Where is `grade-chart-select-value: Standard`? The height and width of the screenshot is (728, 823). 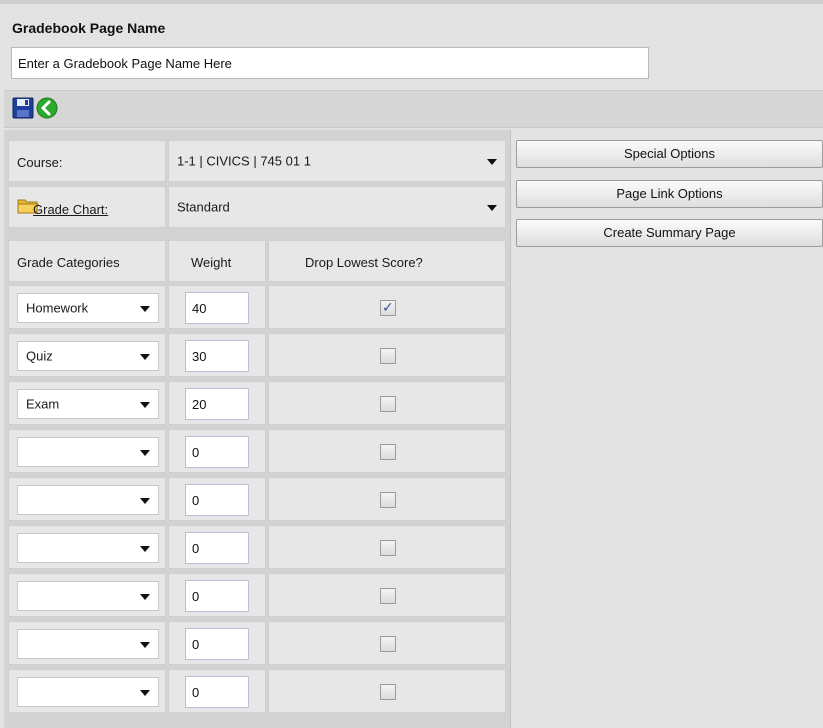
grade-chart-select-value: Standard is located at coordinates (203, 207).